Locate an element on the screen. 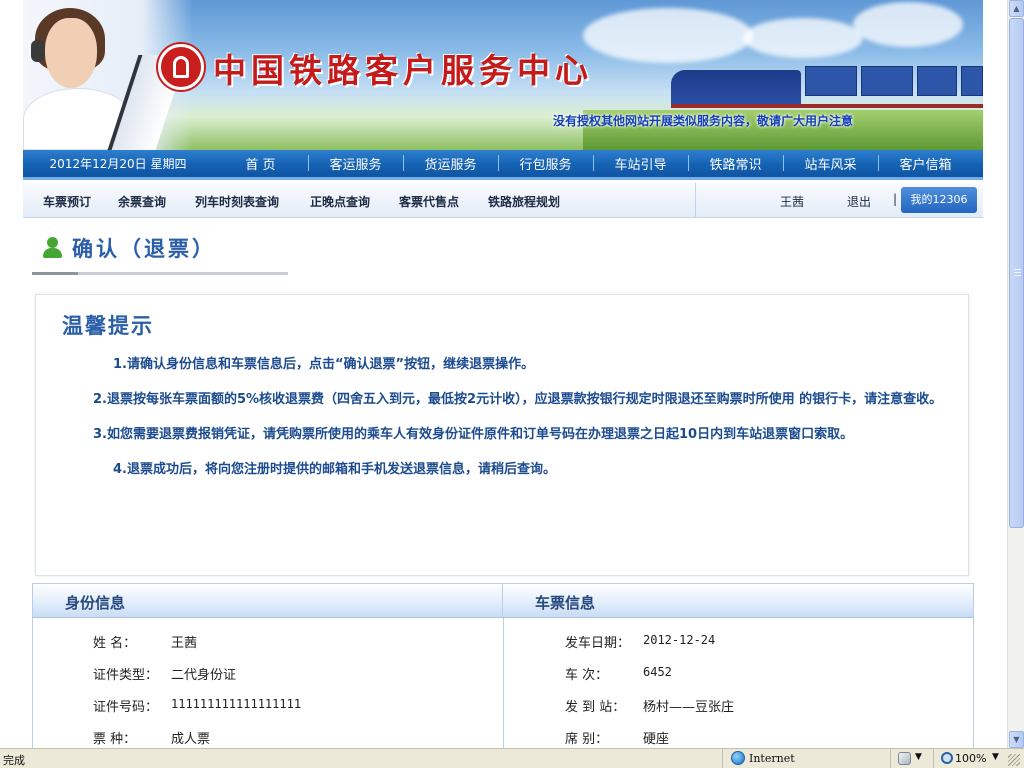 The image size is (1024, 768). subnav-delay-query: 正晚点查询 is located at coordinates (340, 201).